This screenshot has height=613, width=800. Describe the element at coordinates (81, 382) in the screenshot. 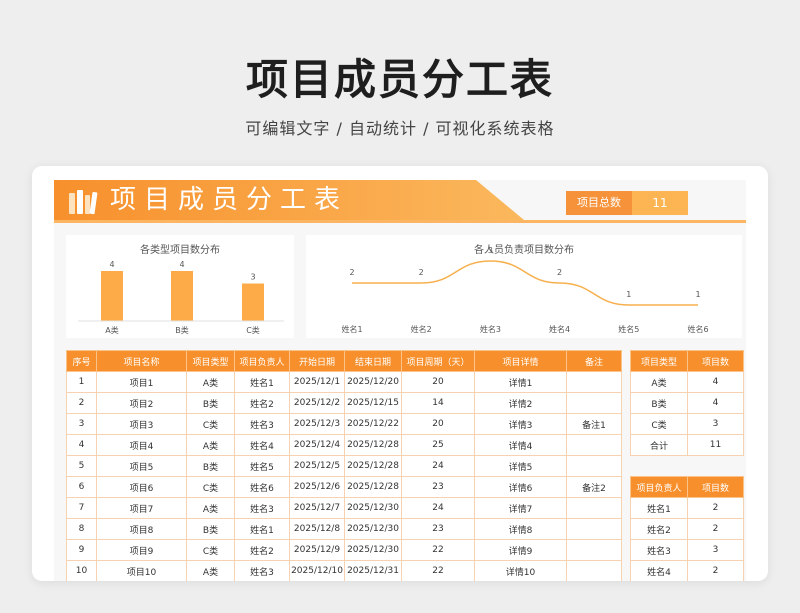

I see `project-cell: 1` at that location.